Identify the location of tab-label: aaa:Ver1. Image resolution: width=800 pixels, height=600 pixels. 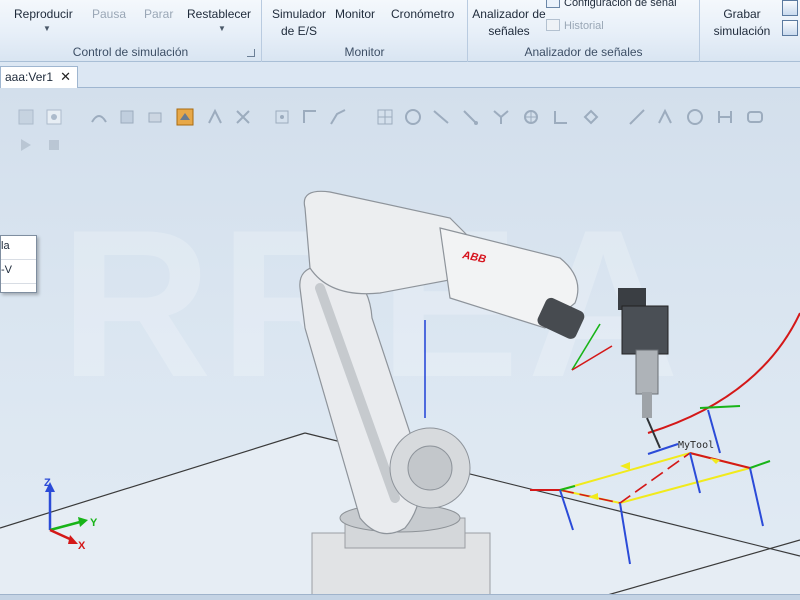
(29, 77).